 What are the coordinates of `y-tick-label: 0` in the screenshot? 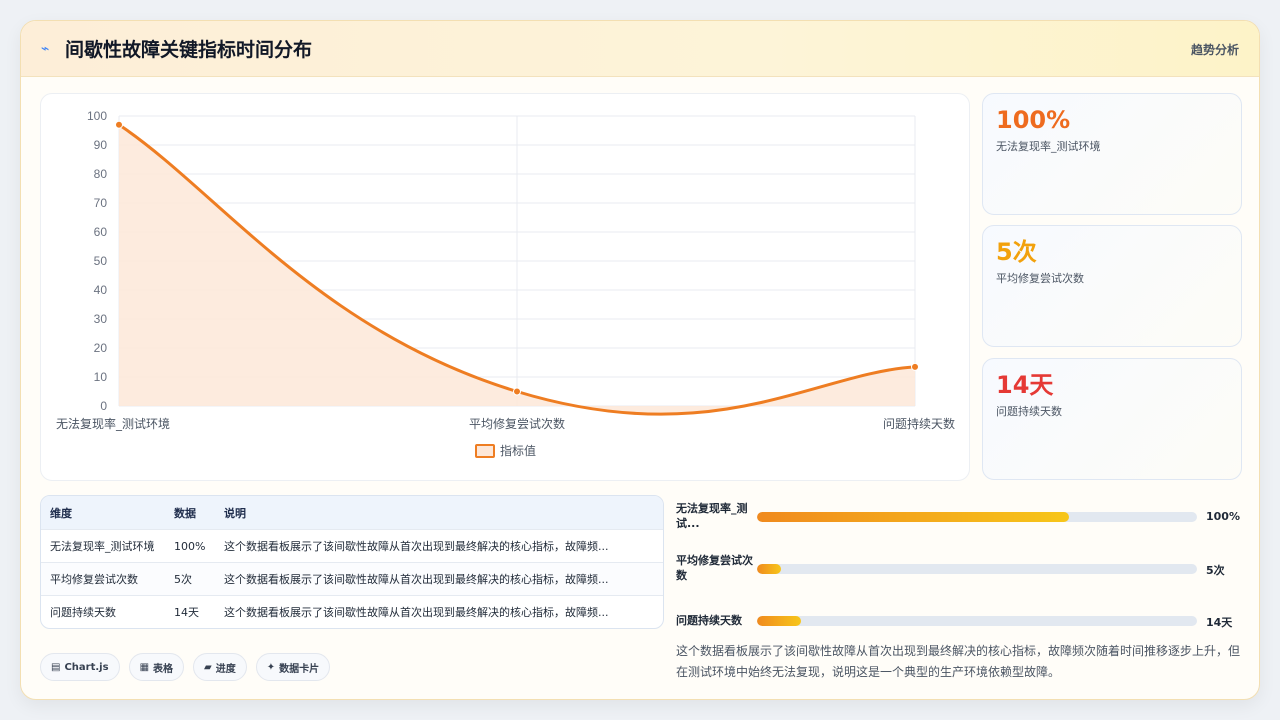 It's located at (103, 406).